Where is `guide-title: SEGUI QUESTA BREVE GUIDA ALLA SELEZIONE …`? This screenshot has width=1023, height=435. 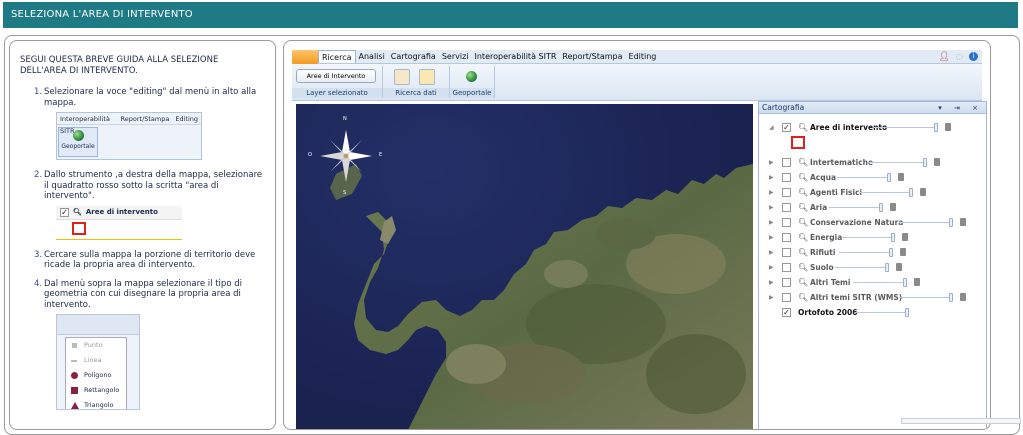
guide-title: SEGUI QUESTA BREVE GUIDA ALLA SELEZIONE … is located at coordinates (119, 65).